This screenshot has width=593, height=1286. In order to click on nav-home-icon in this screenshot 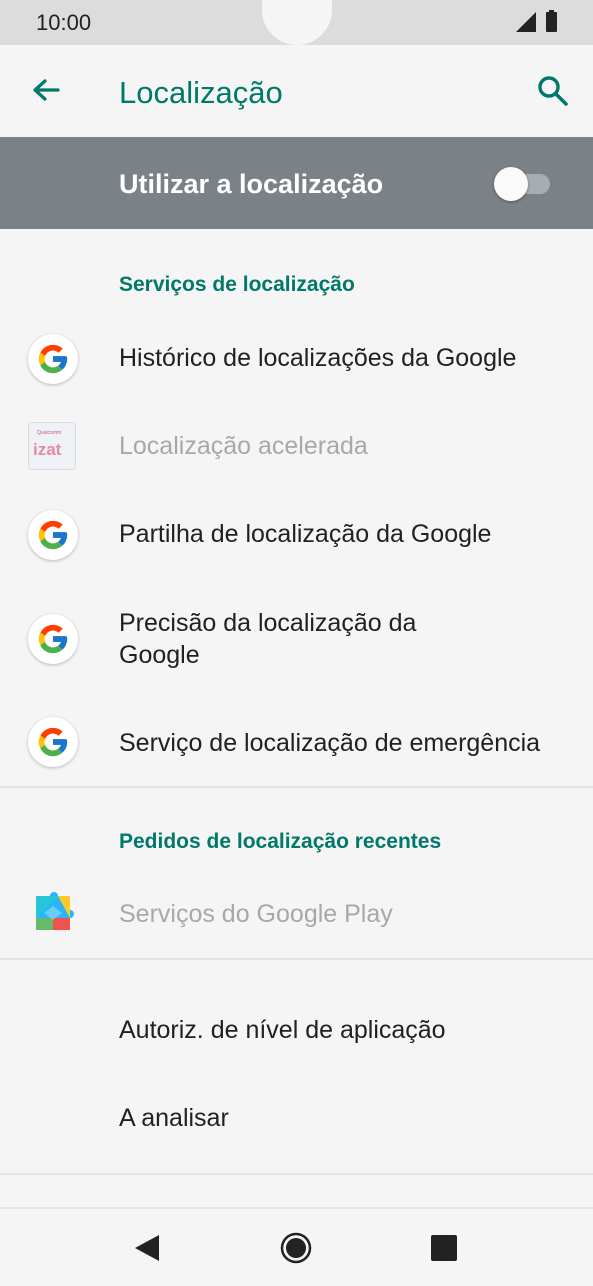, I will do `click(296, 1248)`.